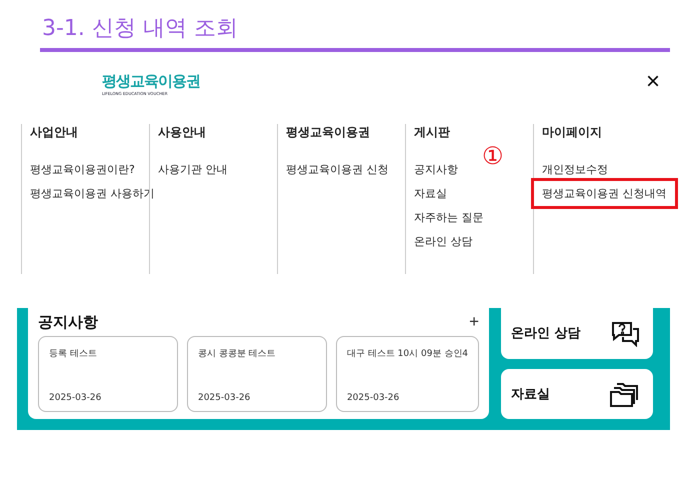 The height and width of the screenshot is (494, 697). What do you see at coordinates (474, 322) in the screenshot?
I see `more-button: +` at bounding box center [474, 322].